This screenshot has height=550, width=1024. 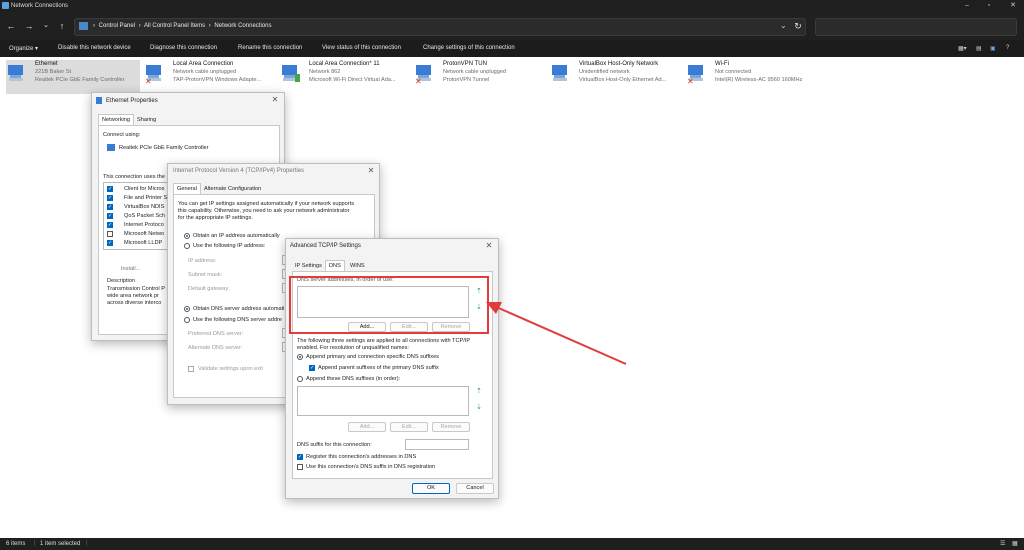 I want to click on minimize-button: –, so click(x=967, y=6).